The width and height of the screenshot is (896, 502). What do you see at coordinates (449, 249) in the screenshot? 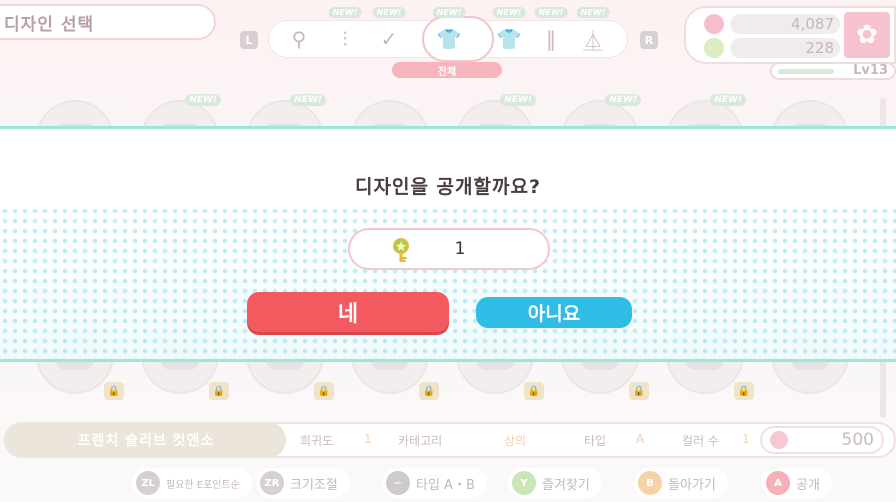
I see `cost-display: 1` at bounding box center [449, 249].